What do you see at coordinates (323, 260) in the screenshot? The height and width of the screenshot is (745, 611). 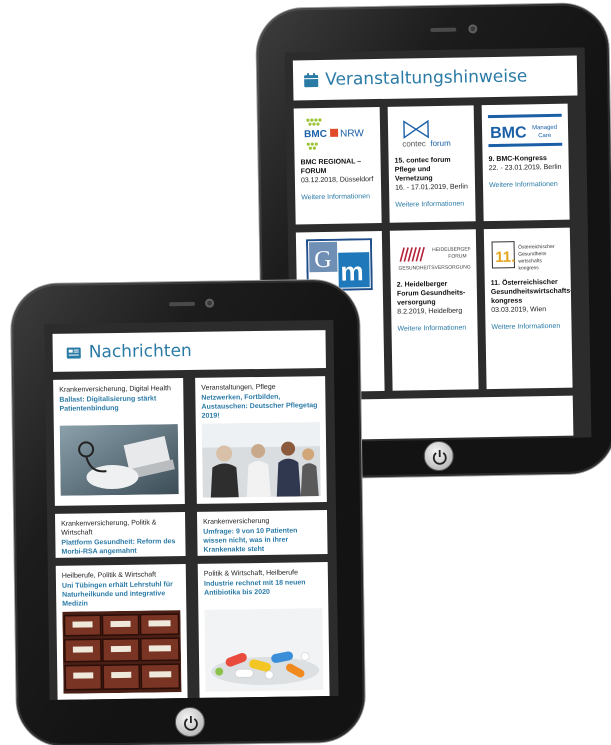 I see `svg-text: G` at bounding box center [323, 260].